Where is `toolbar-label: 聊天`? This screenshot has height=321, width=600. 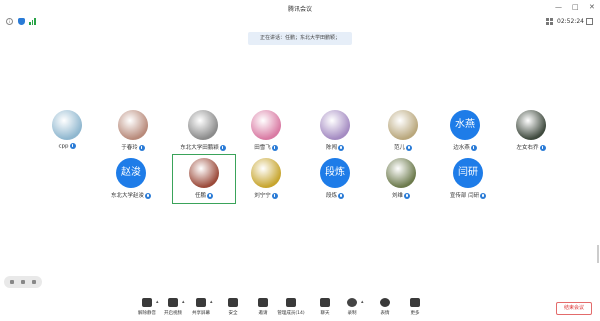
toolbar-label: 聊天 is located at coordinates (325, 313).